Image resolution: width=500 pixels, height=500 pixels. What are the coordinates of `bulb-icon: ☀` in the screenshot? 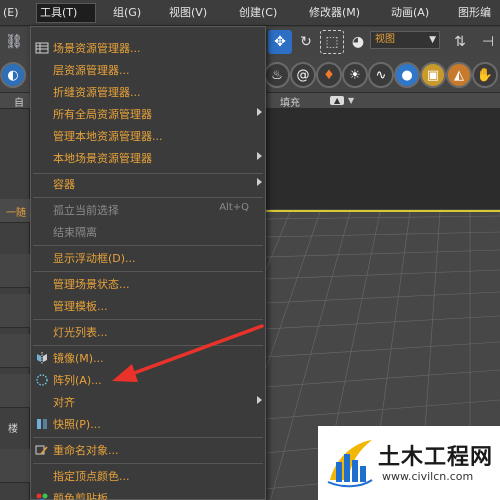 It's located at (355, 75).